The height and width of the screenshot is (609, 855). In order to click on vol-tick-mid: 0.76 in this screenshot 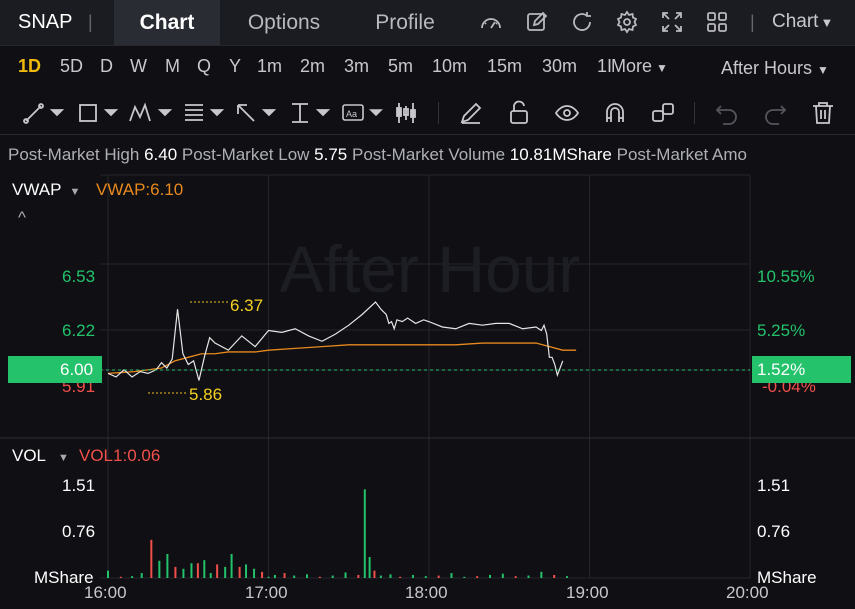, I will do `click(79, 531)`.